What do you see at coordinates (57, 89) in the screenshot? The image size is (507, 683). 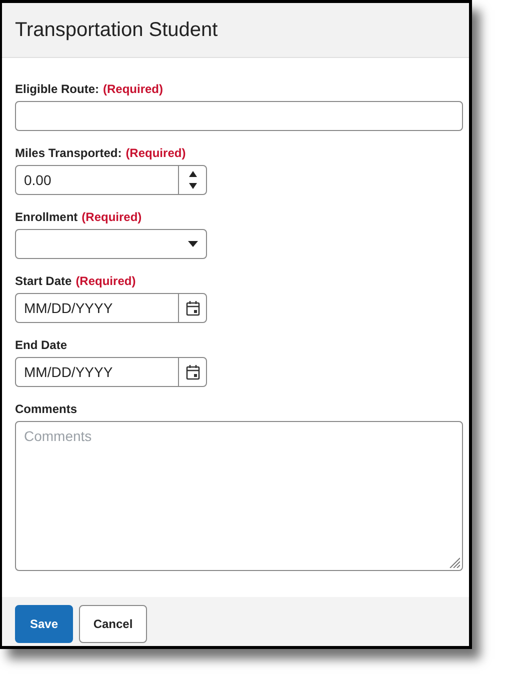 I see `field-label: Eligible Route:` at bounding box center [57, 89].